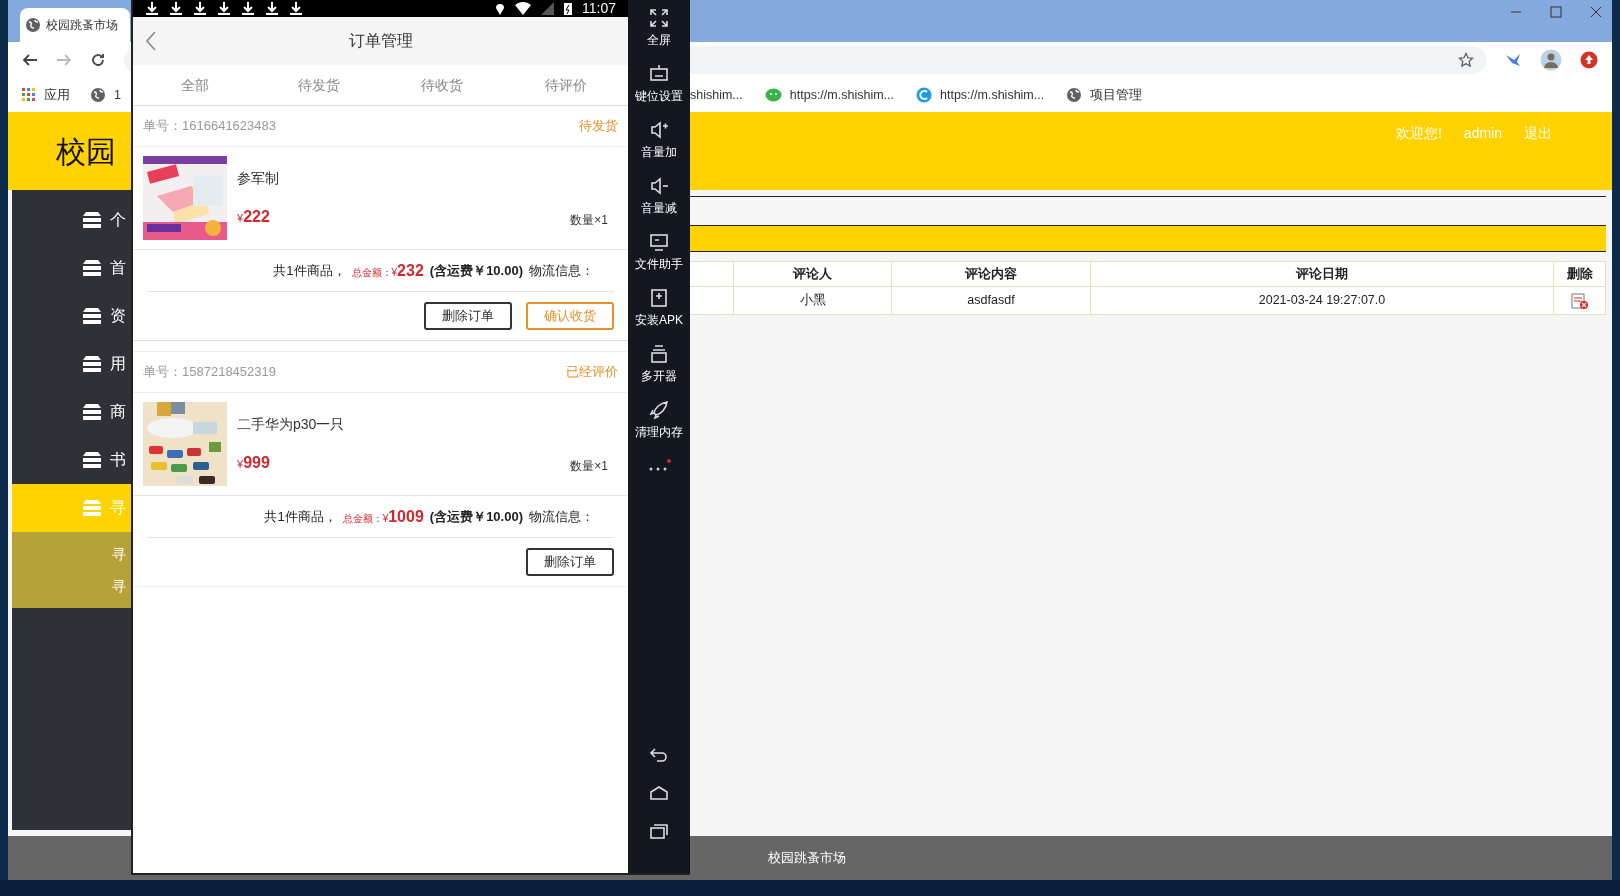 Image resolution: width=1620 pixels, height=896 pixels. What do you see at coordinates (253, 462) in the screenshot?
I see `product-price: ¥999` at bounding box center [253, 462].